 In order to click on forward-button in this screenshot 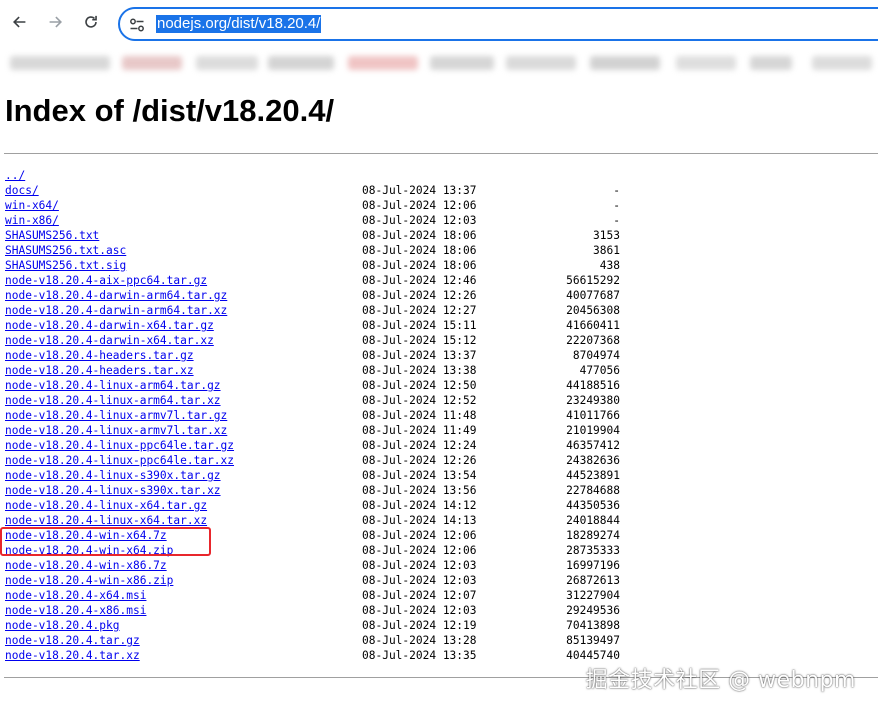, I will do `click(55, 22)`.